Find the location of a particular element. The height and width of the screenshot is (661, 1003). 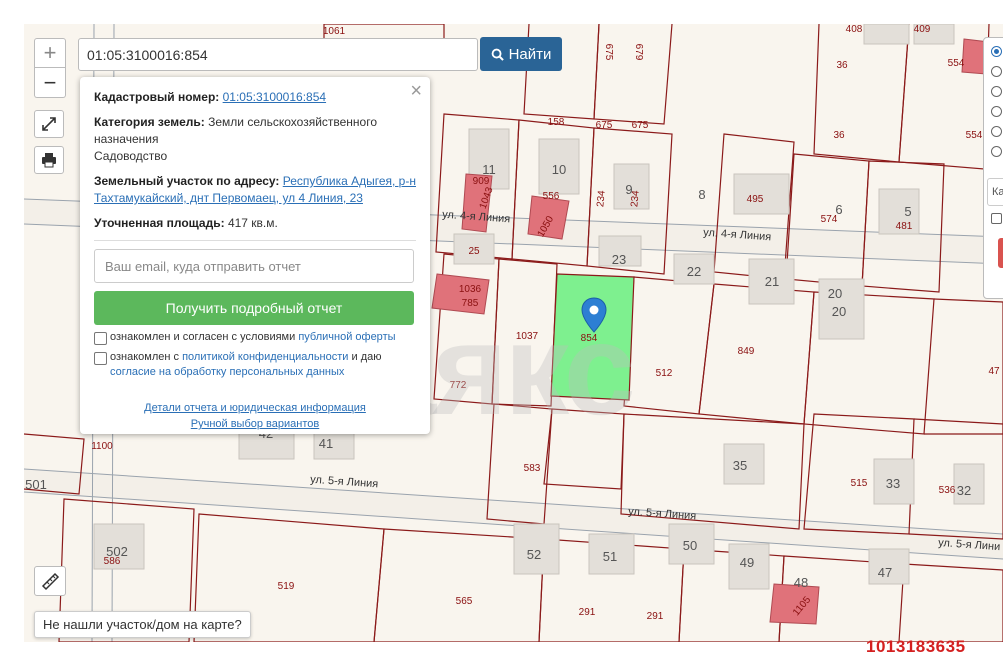

area-label: Уточненная площадь: is located at coordinates (159, 223).